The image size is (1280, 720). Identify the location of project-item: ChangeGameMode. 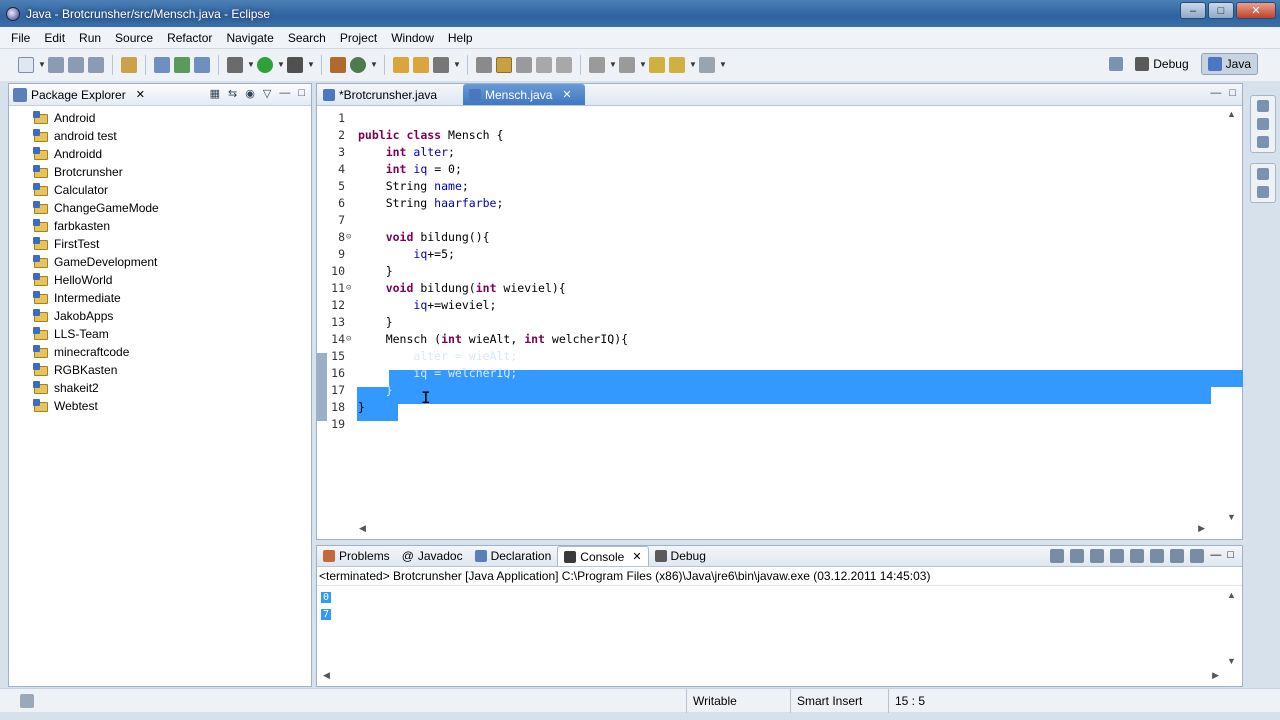
(160, 208).